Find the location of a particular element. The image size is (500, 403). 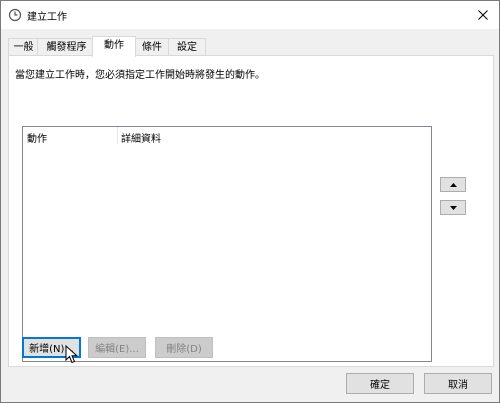

tab-general: 一般 is located at coordinates (23, 47).